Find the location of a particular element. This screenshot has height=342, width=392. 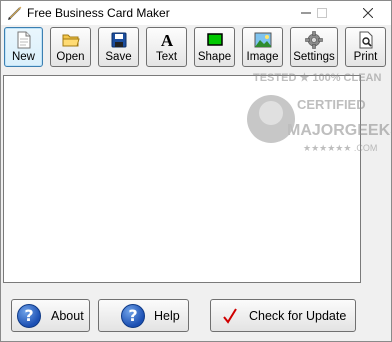

text-button-label: Text is located at coordinates (166, 57).